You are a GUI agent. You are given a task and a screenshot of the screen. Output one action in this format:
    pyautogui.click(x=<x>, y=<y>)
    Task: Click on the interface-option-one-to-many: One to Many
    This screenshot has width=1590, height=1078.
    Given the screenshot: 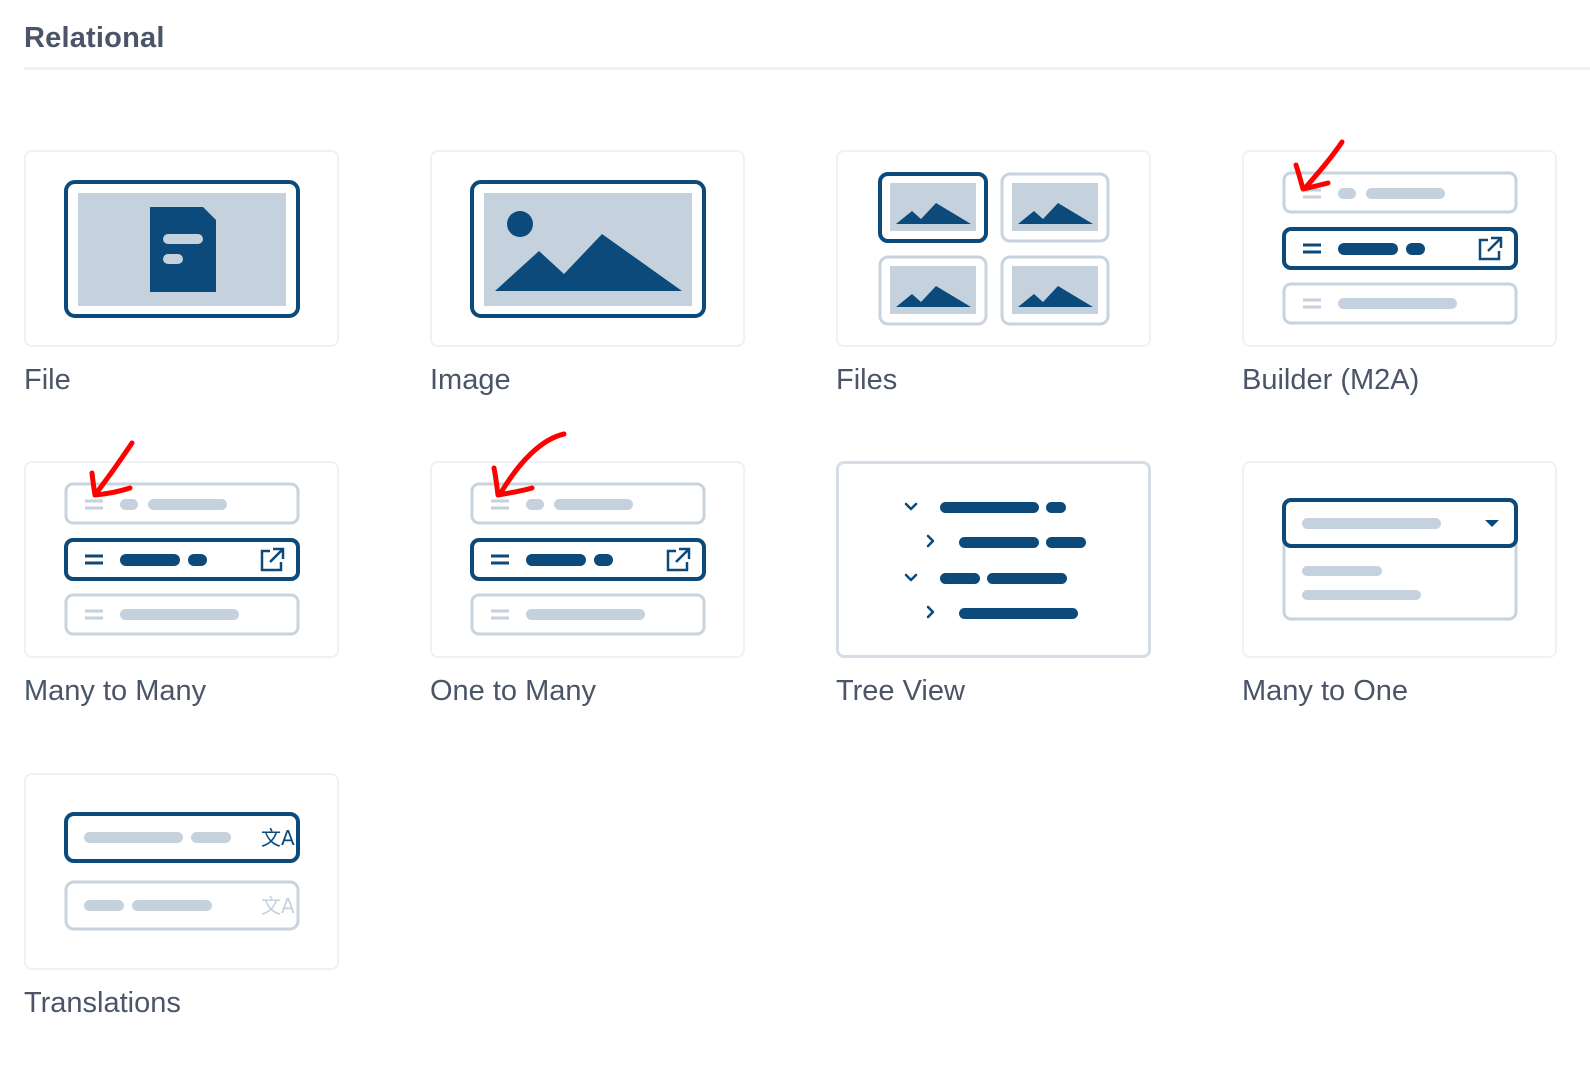 What is the action you would take?
    pyautogui.click(x=587, y=569)
    